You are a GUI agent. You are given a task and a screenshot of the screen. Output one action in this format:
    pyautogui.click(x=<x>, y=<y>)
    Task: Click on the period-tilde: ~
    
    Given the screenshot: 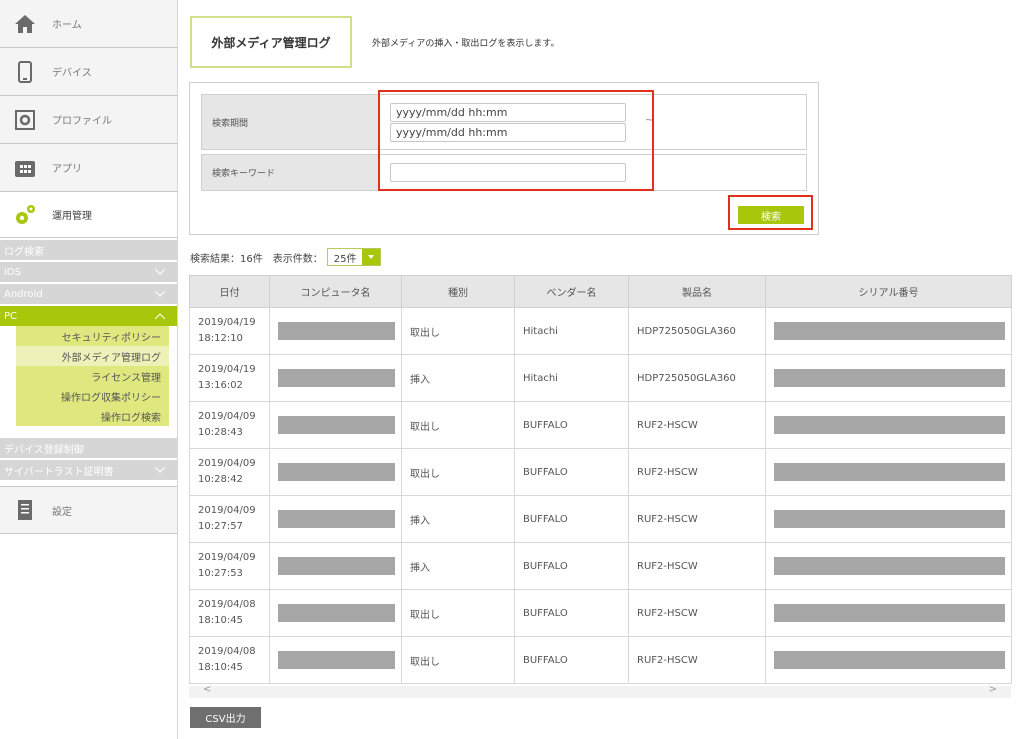 What is the action you would take?
    pyautogui.click(x=649, y=120)
    